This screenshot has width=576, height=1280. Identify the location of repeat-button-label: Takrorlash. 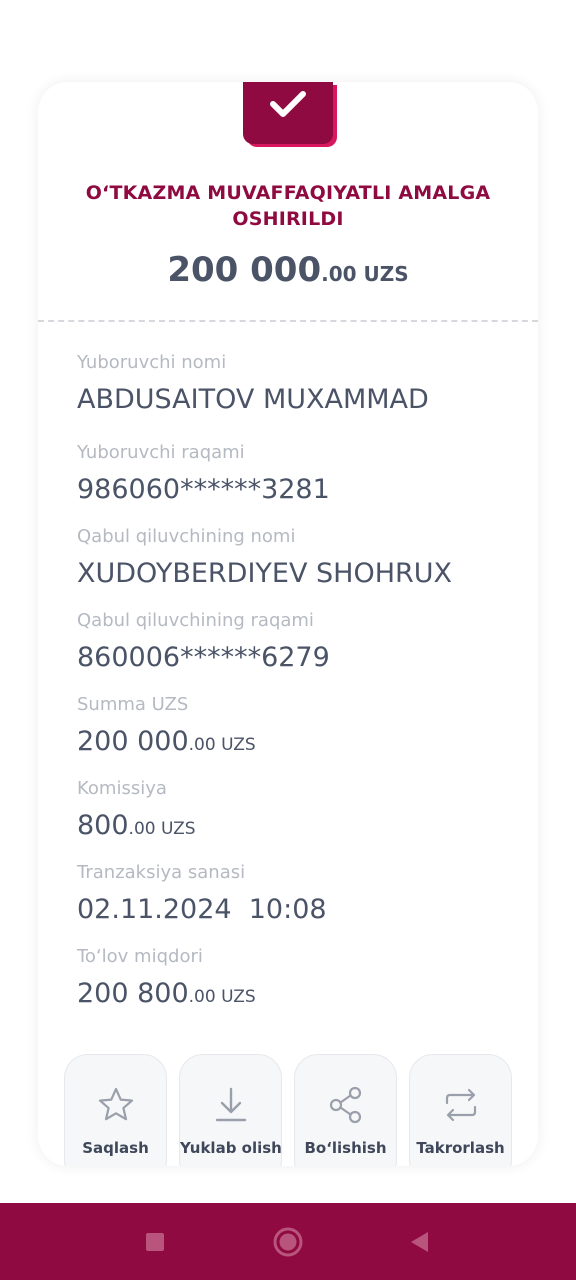
(460, 1148).